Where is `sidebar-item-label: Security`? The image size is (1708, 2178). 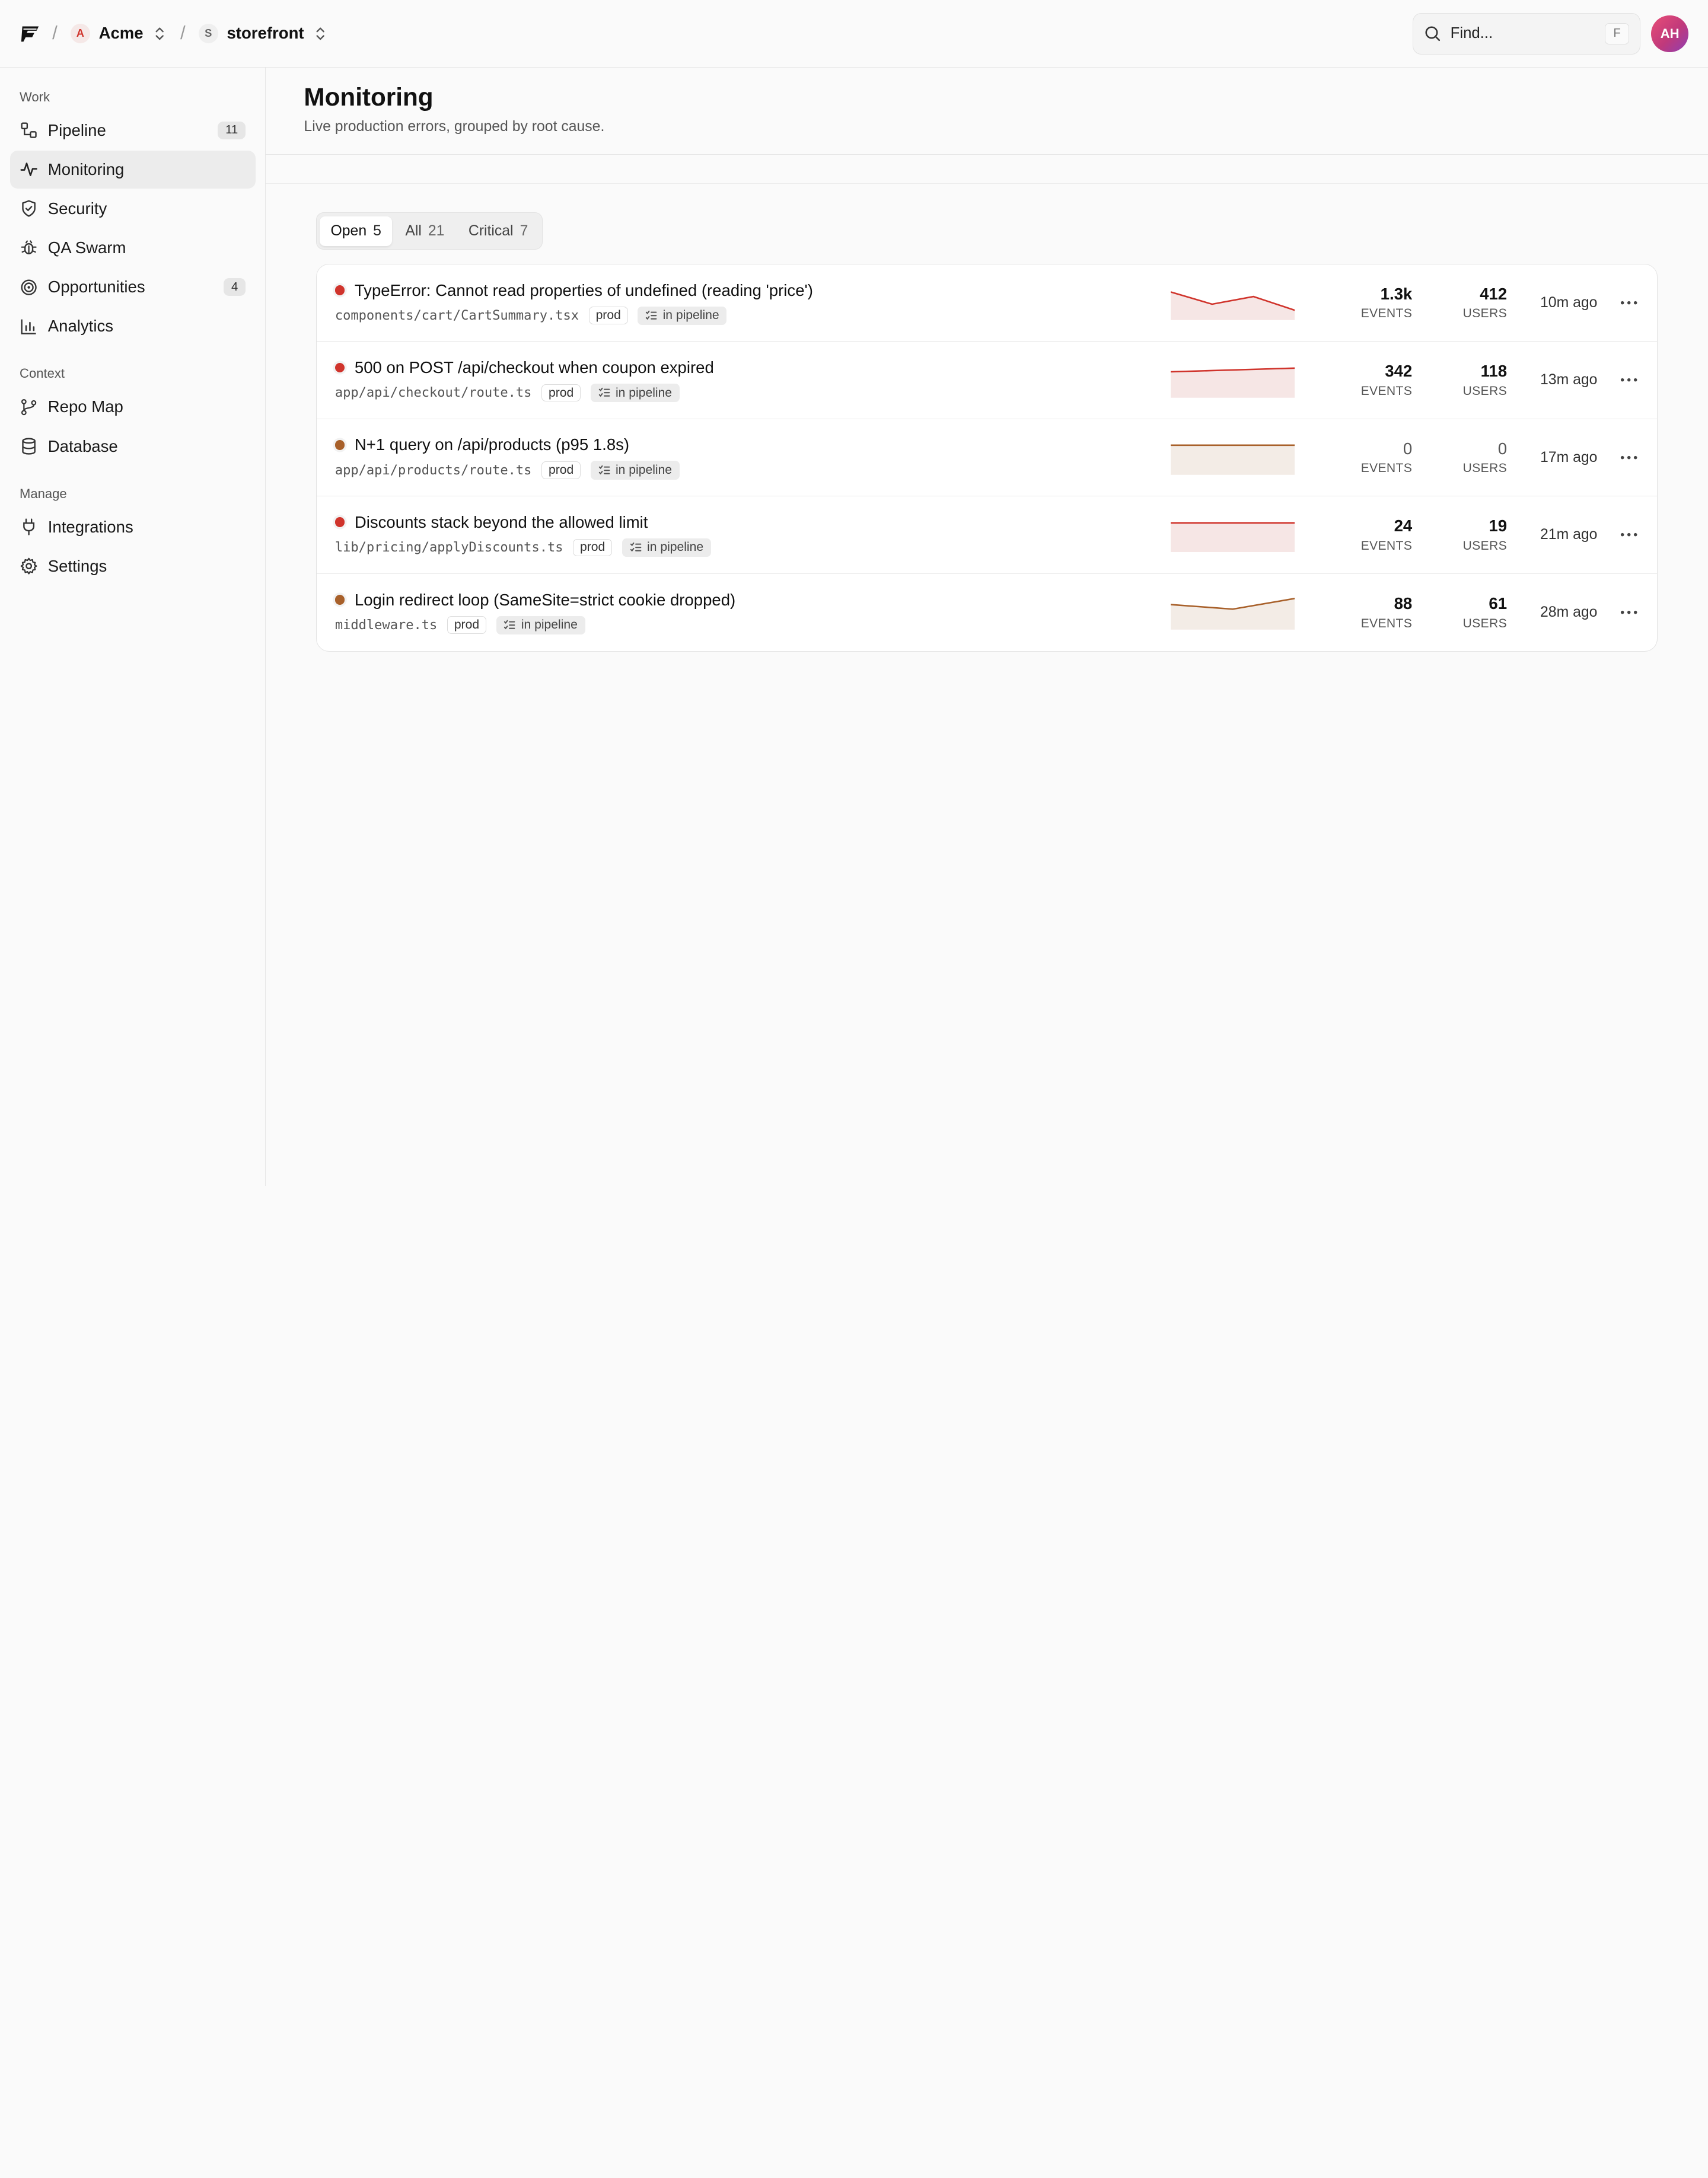
sidebar-item-label: Security is located at coordinates (77, 208).